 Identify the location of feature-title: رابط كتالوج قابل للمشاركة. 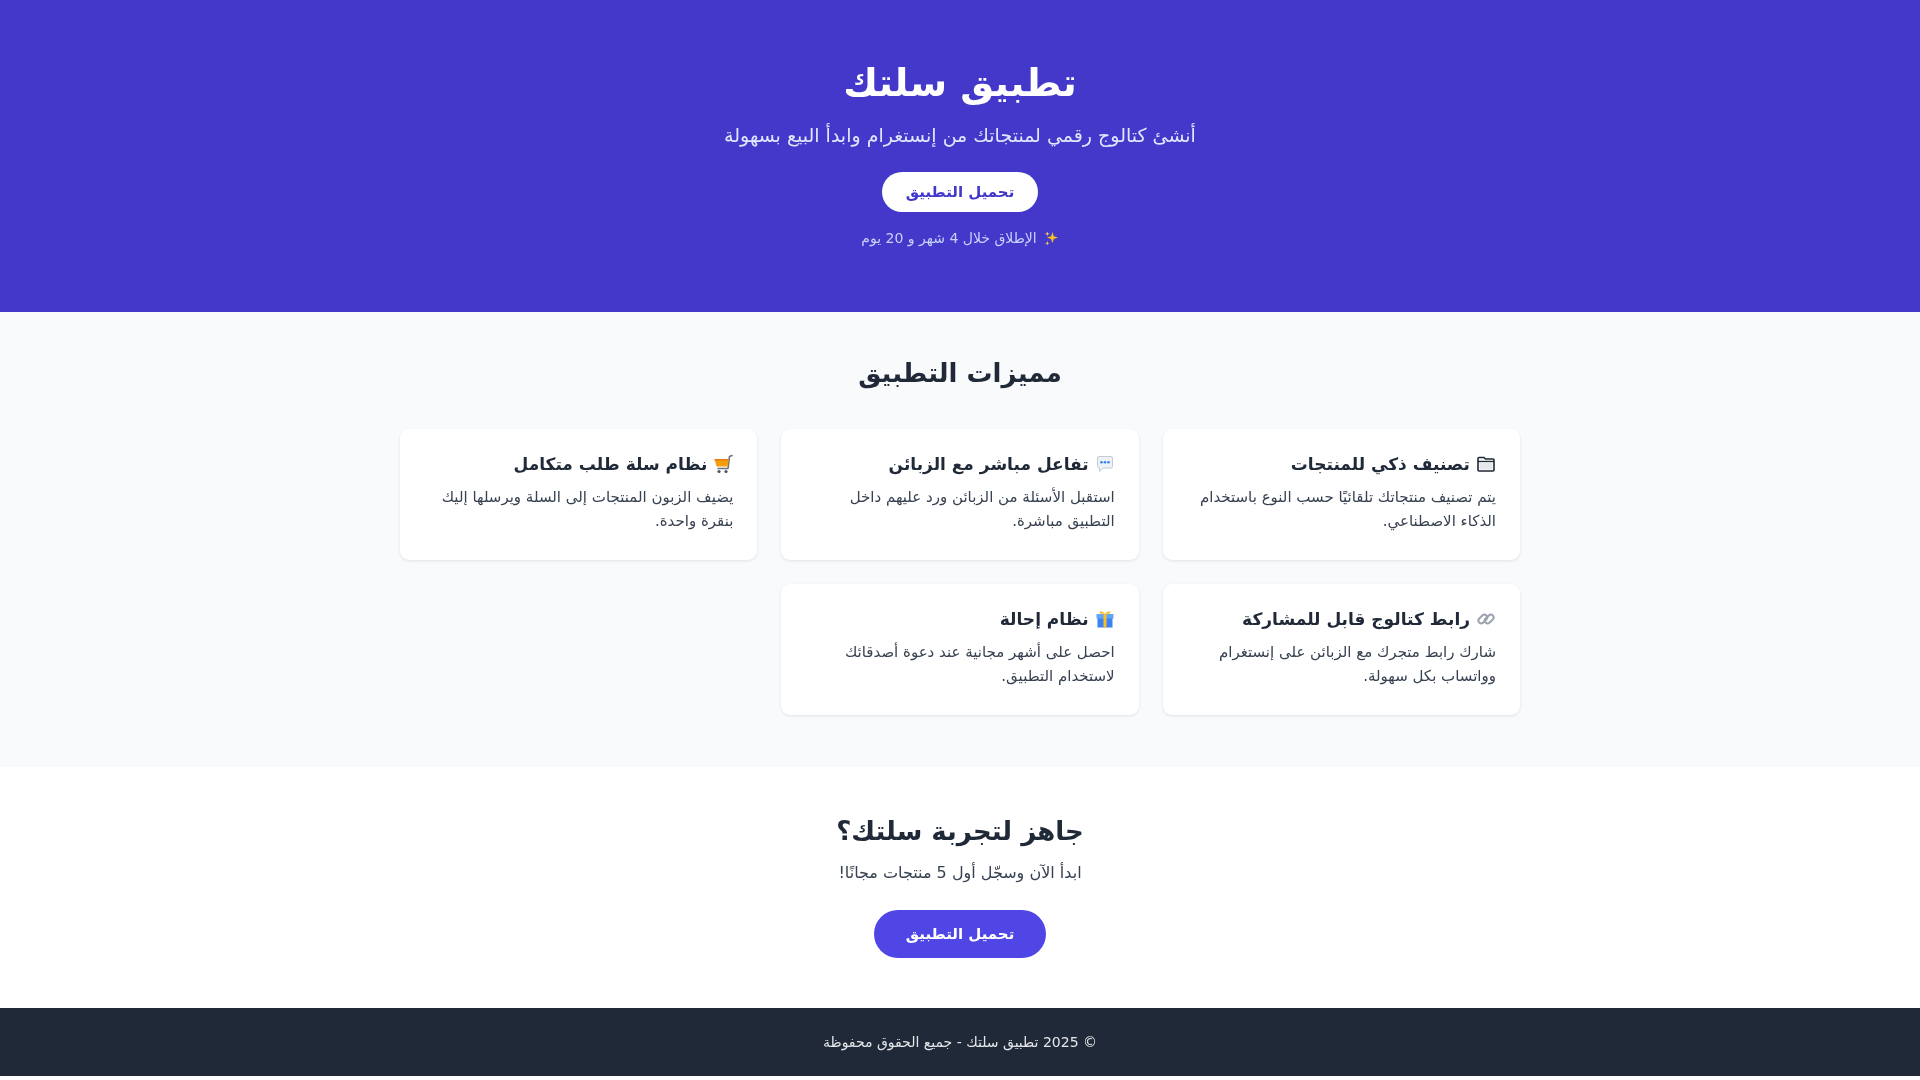
(1356, 620).